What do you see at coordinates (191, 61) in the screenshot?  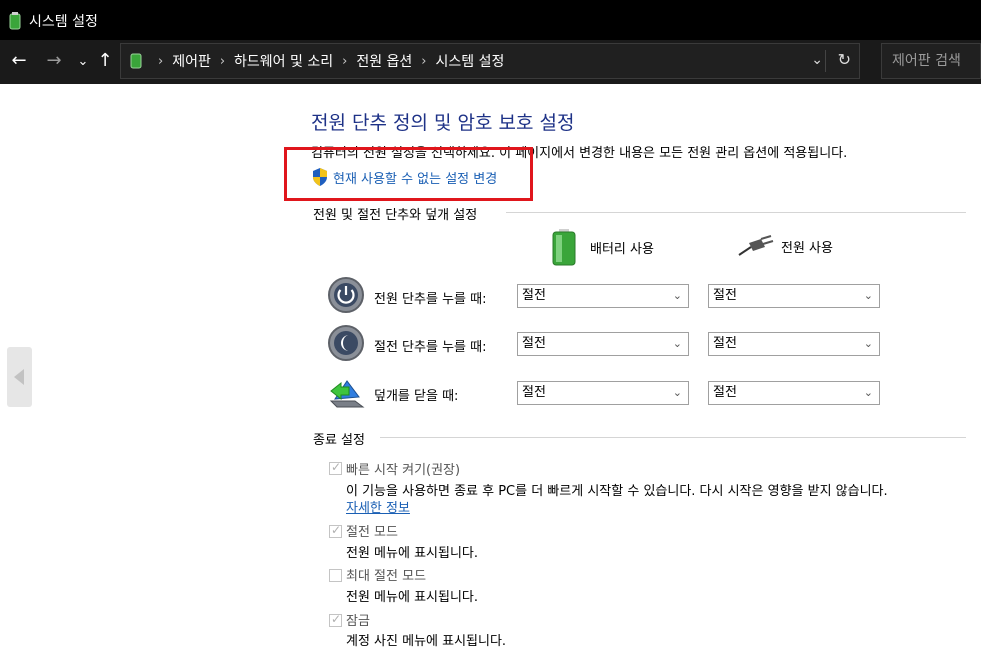 I see `breadcrumb-item-control-panel: 제어판` at bounding box center [191, 61].